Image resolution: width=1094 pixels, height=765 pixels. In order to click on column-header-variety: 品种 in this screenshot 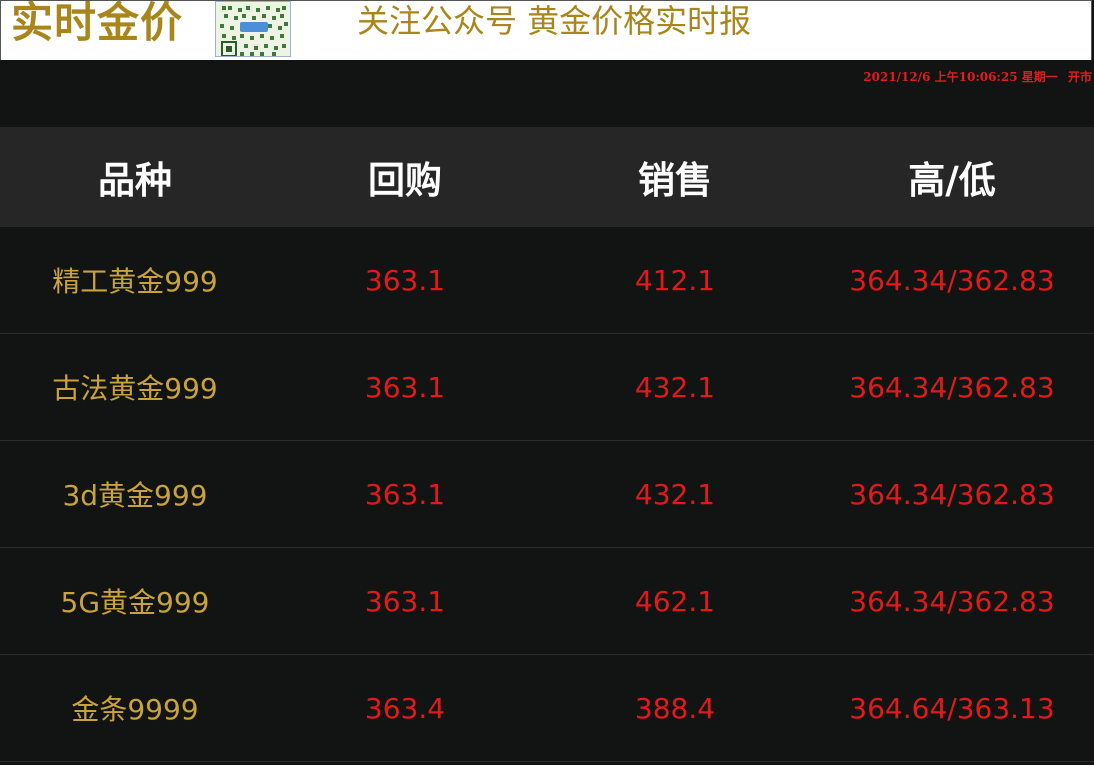, I will do `click(135, 180)`.